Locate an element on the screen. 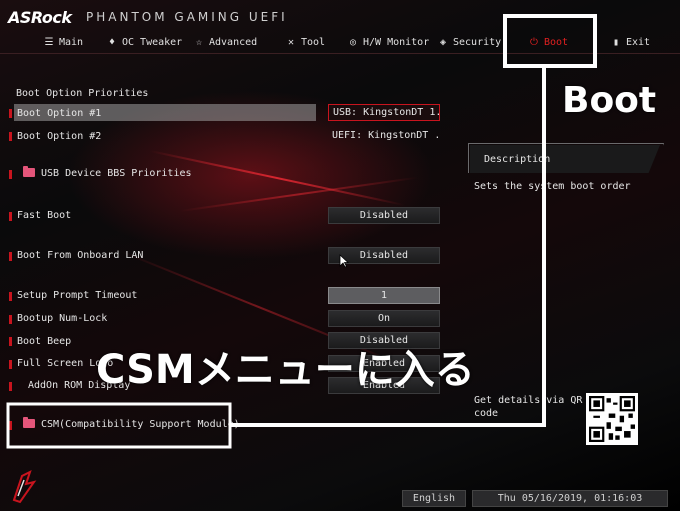  language-button: English is located at coordinates (434, 498).